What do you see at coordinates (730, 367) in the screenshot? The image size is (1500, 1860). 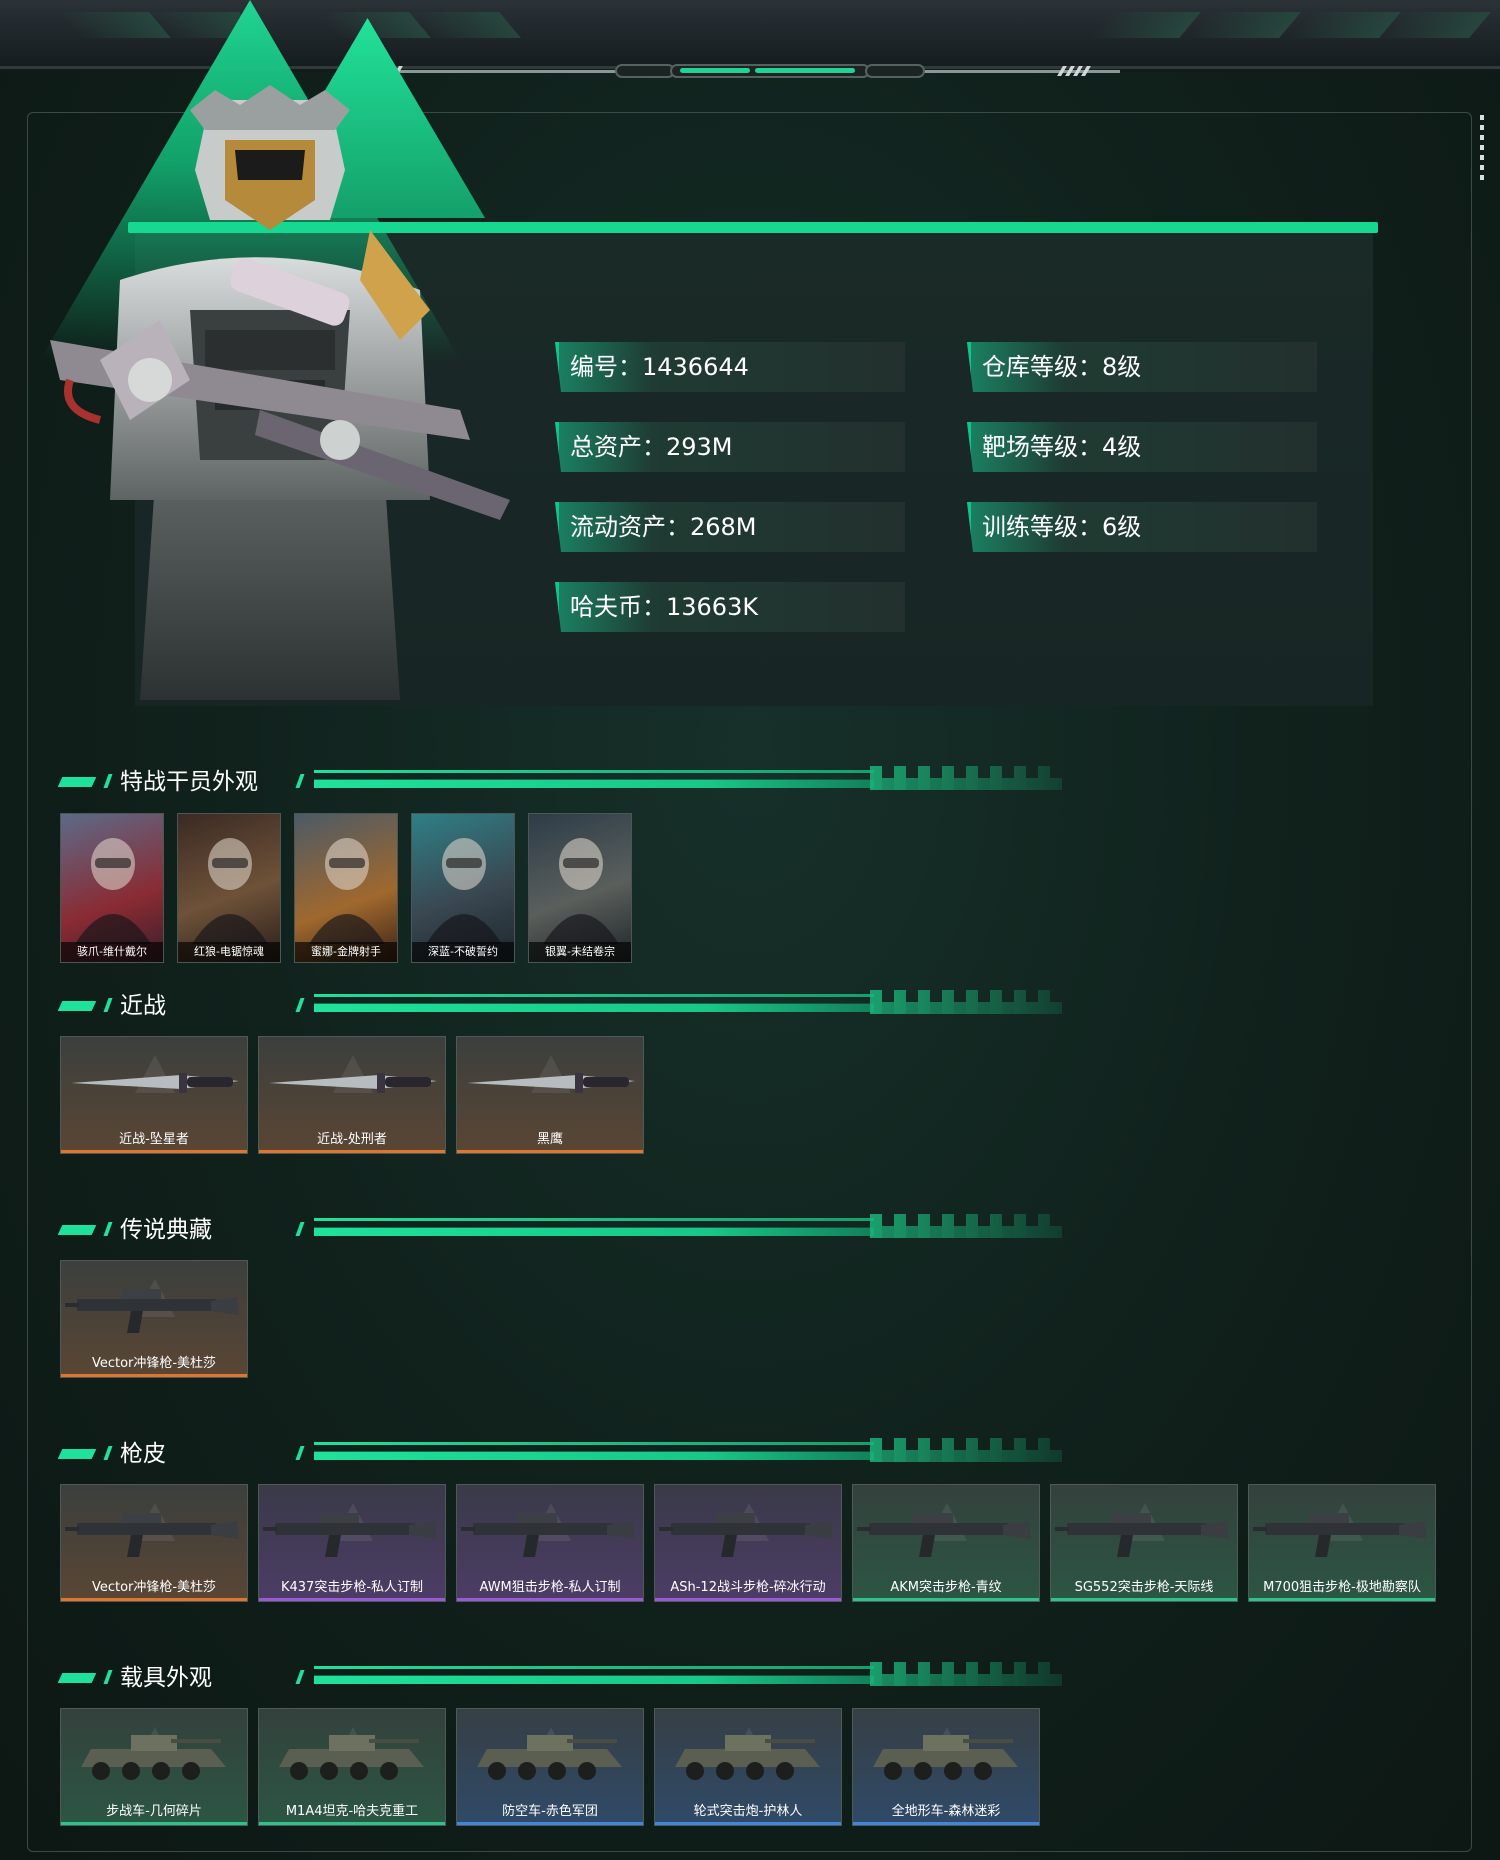 I see `profile-id: 编号：1436644` at bounding box center [730, 367].